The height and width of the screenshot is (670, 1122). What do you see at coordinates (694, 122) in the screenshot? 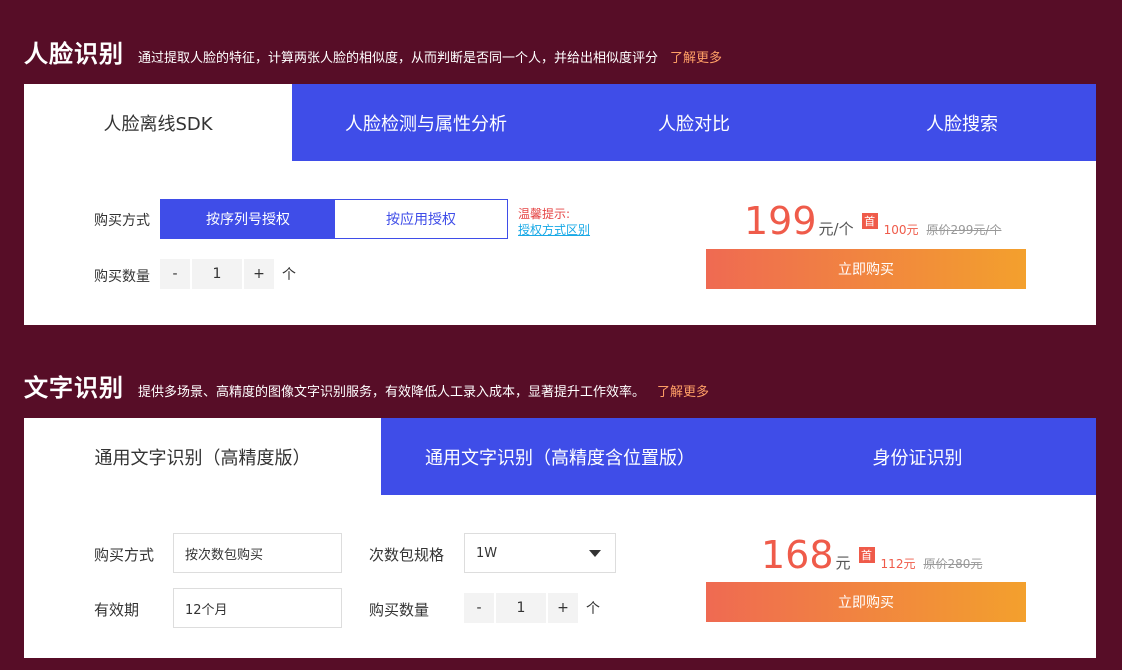
I see `tab-face-compare: 人脸对比` at bounding box center [694, 122].